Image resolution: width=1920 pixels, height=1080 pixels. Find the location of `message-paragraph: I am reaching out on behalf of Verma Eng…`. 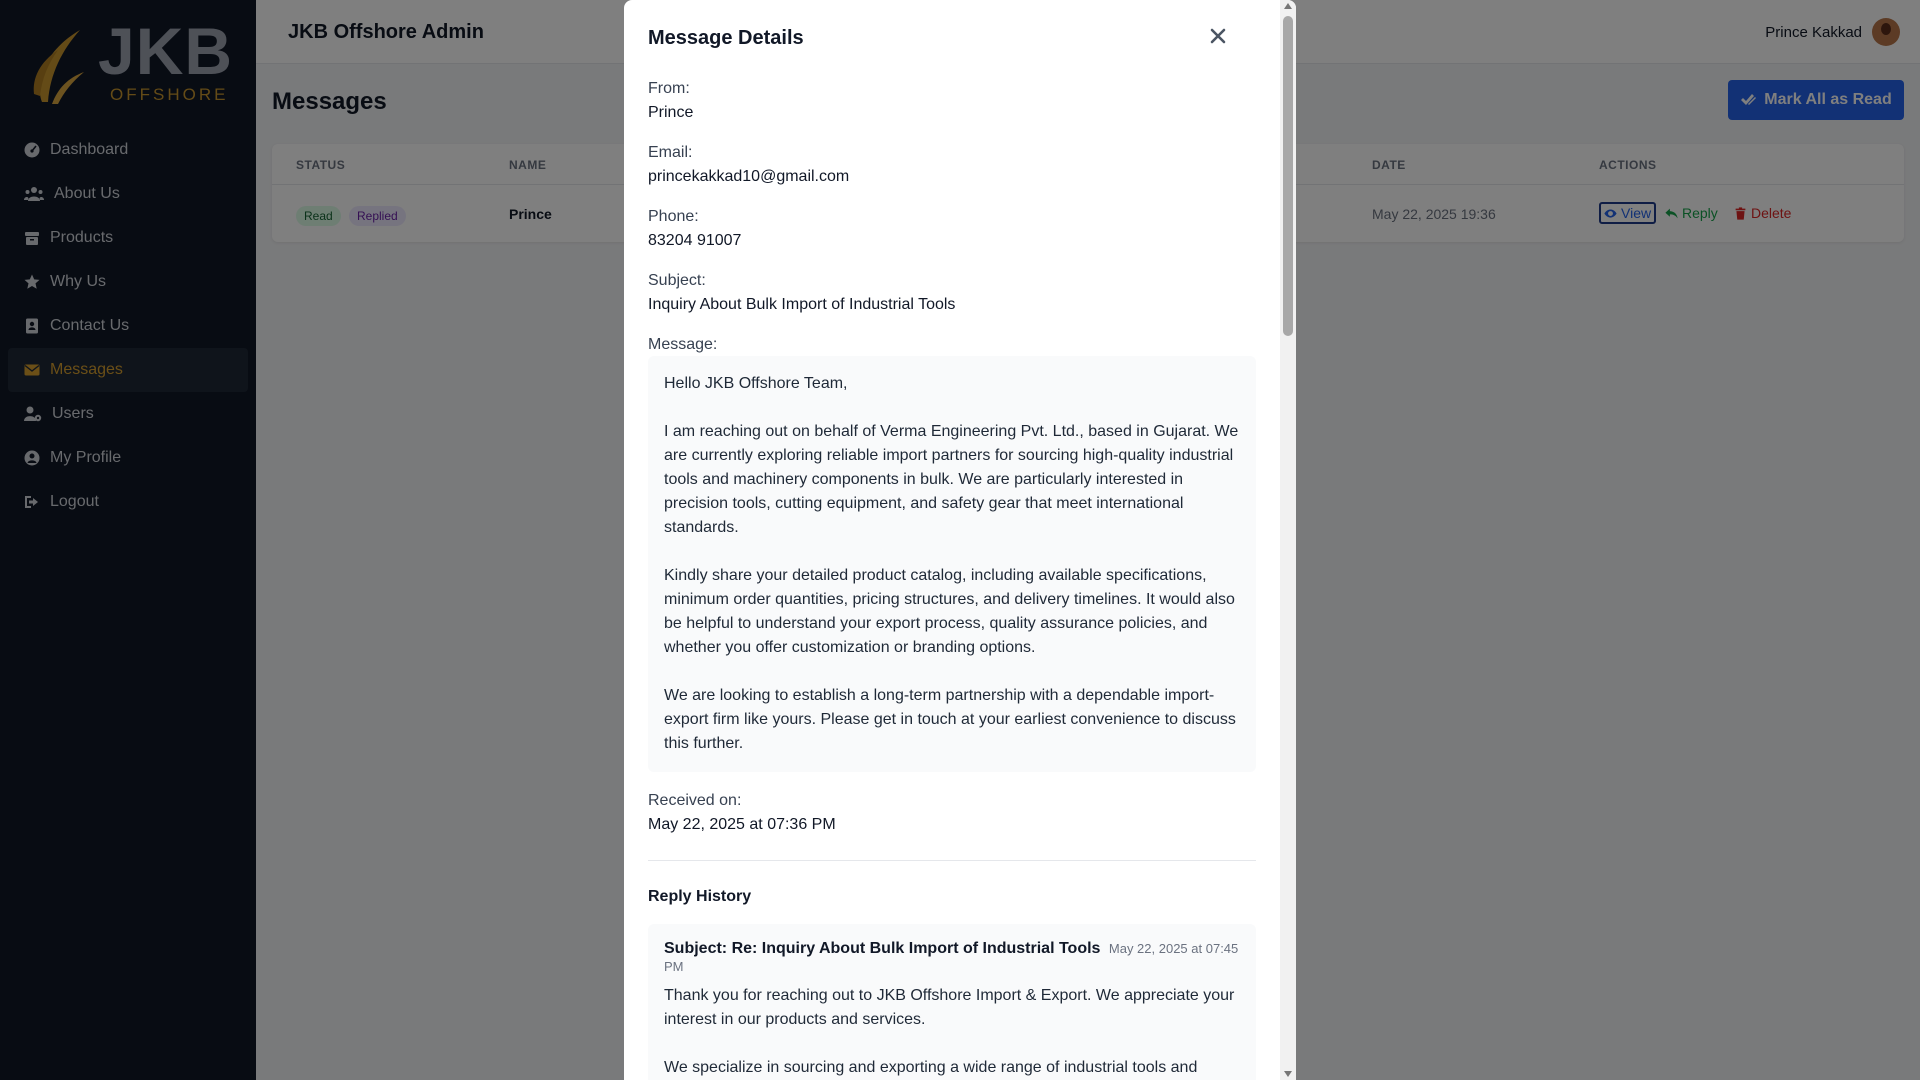

message-paragraph: I am reaching out on behalf of Verma Eng… is located at coordinates (951, 479).